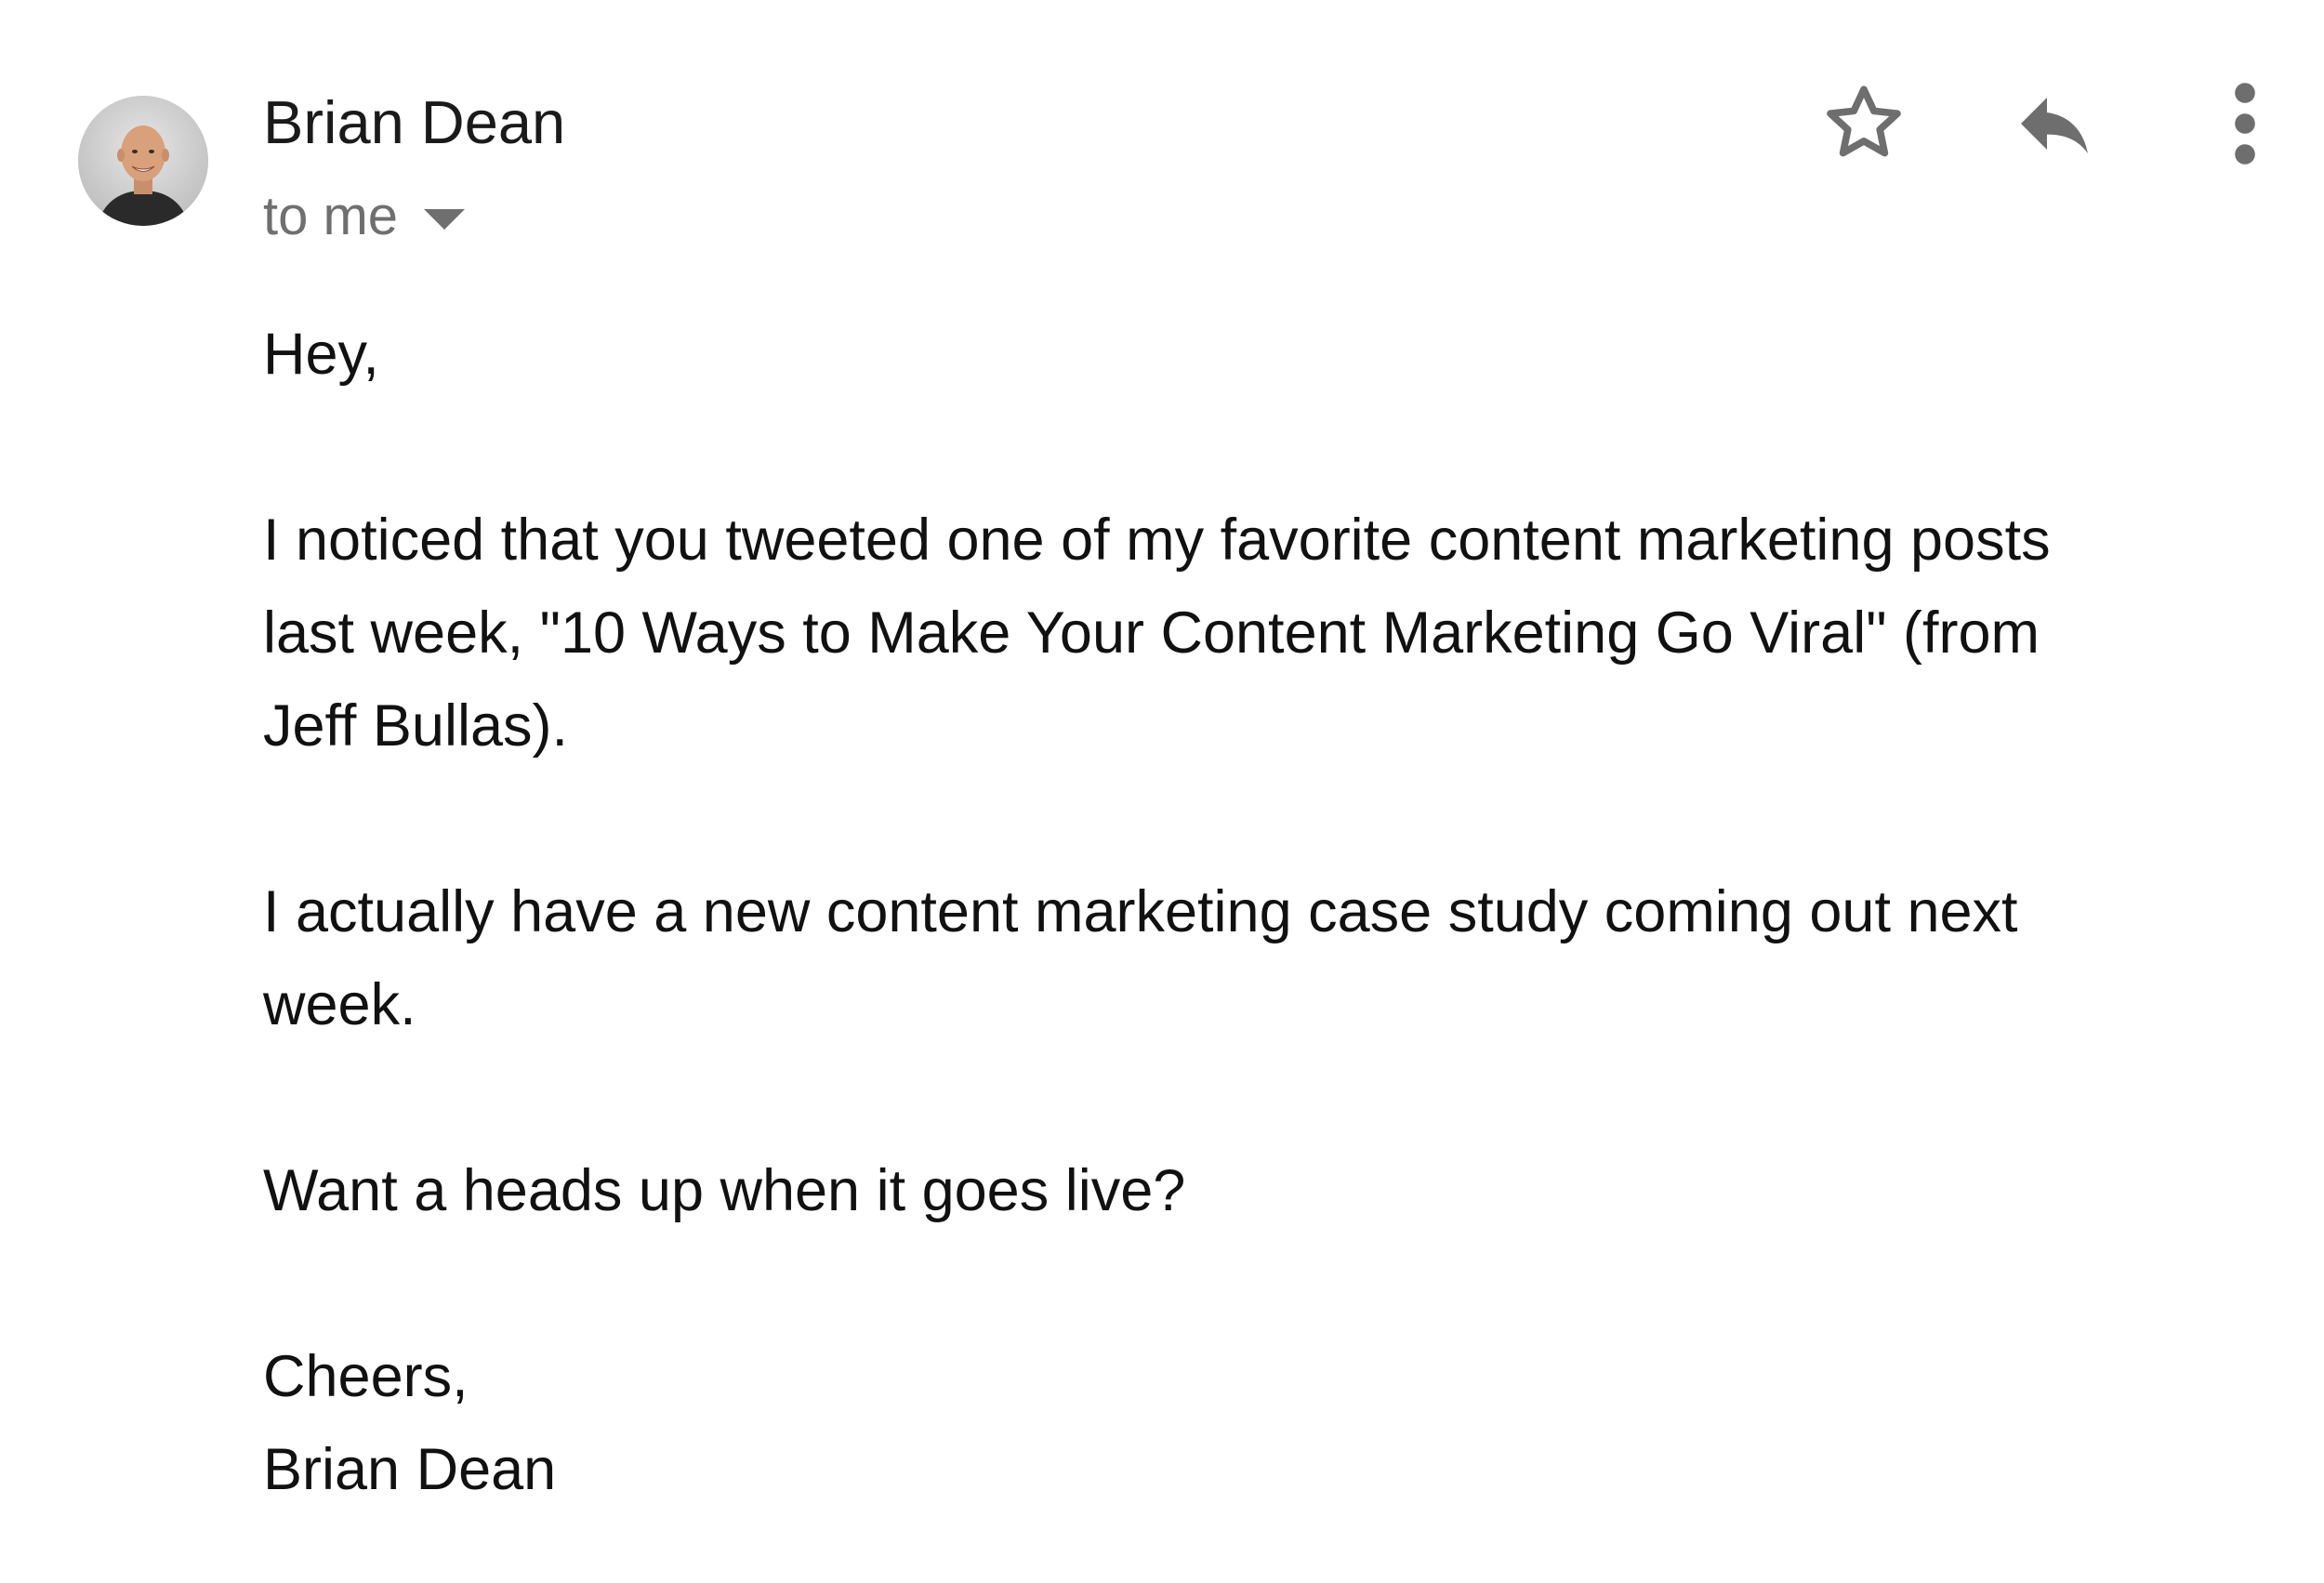  Describe the element at coordinates (414, 122) in the screenshot. I see `sender-name: Brian Dean` at that location.